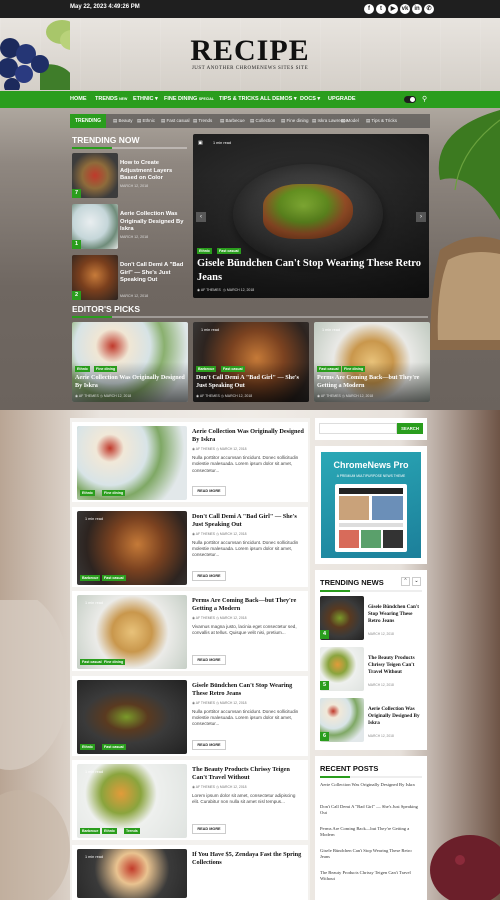 The width and height of the screenshot is (500, 900). I want to click on search-input, so click(358, 428).